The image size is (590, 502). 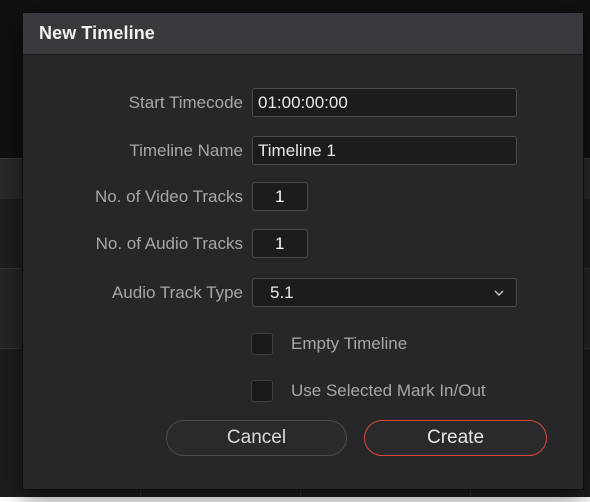 What do you see at coordinates (177, 292) in the screenshot?
I see `audio-track-type-label: Audio Track Type` at bounding box center [177, 292].